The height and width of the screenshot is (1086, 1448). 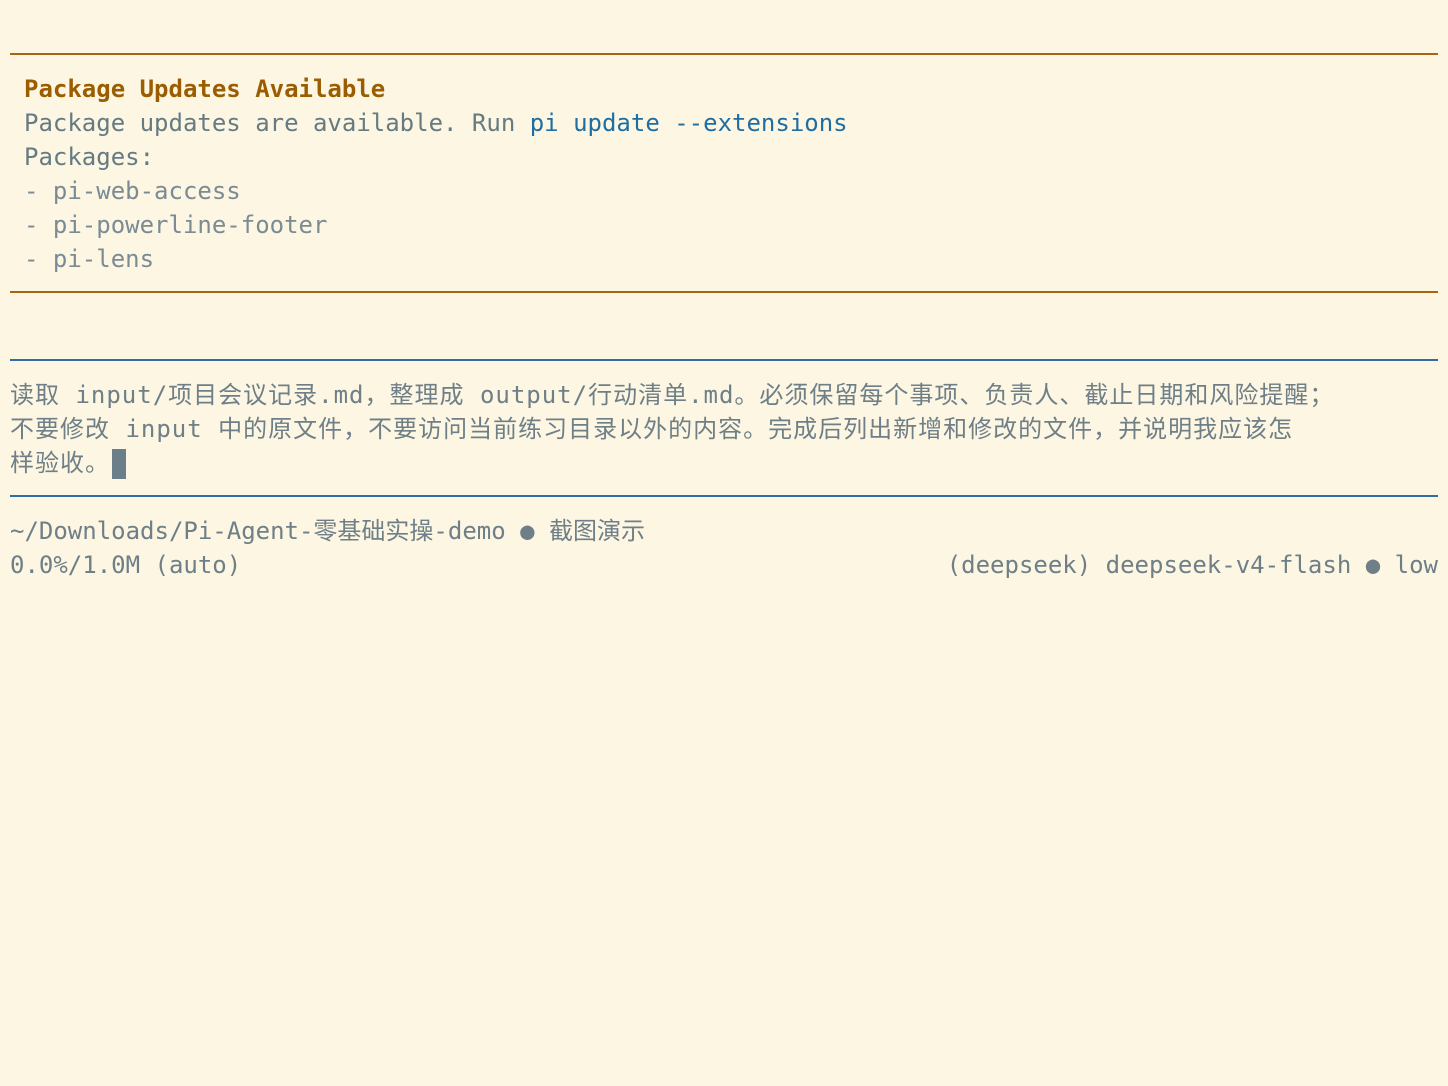 I want to click on model-info: (deepseek) deepseek-v4-flash ● low, so click(x=1192, y=565).